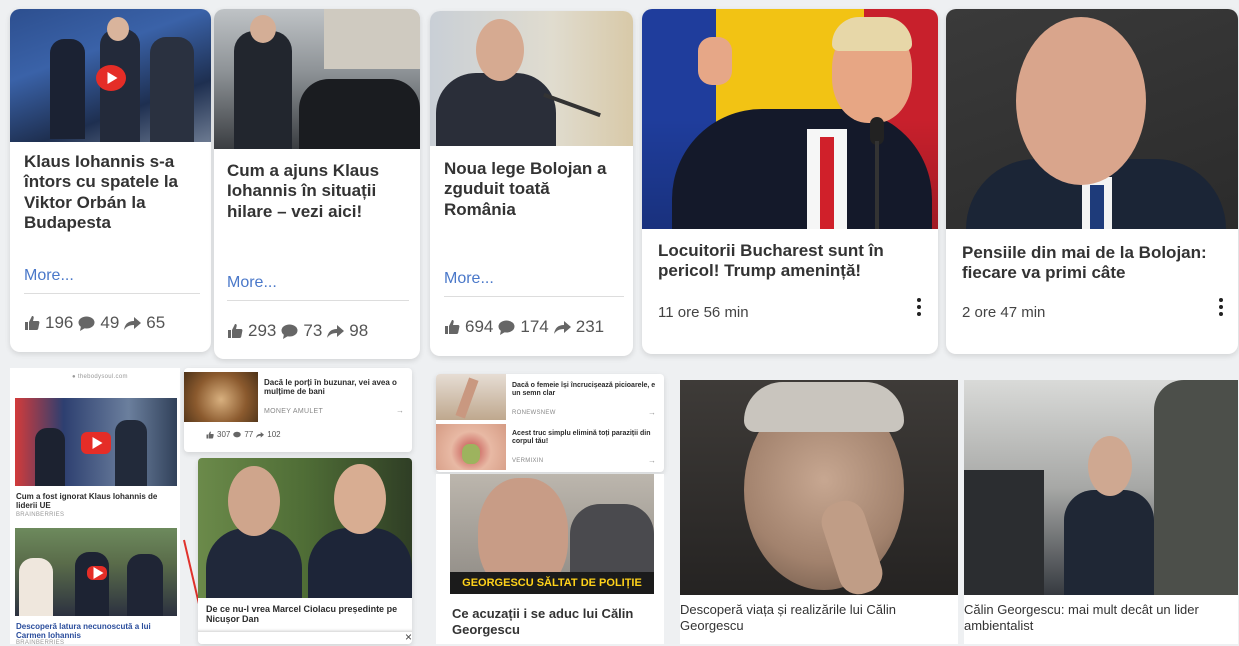 This screenshot has width=1239, height=646. Describe the element at coordinates (703, 312) in the screenshot. I see `publish-time: 11 ore 56 min` at that location.